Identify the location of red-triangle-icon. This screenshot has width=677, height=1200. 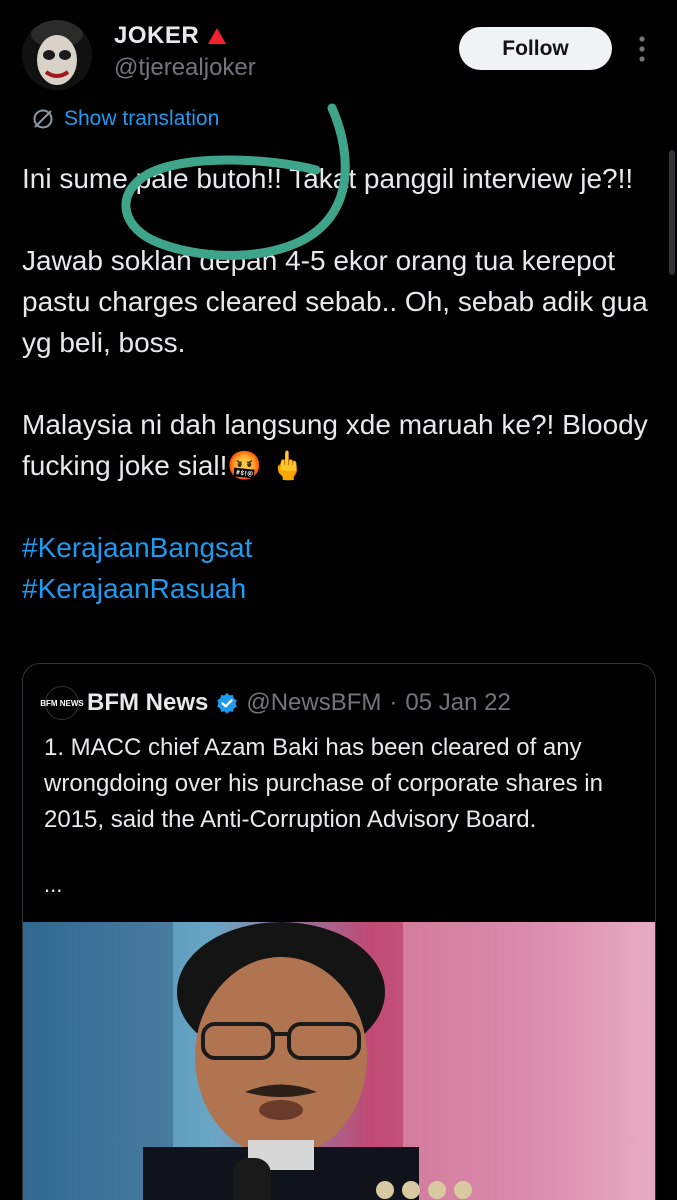
(217, 36).